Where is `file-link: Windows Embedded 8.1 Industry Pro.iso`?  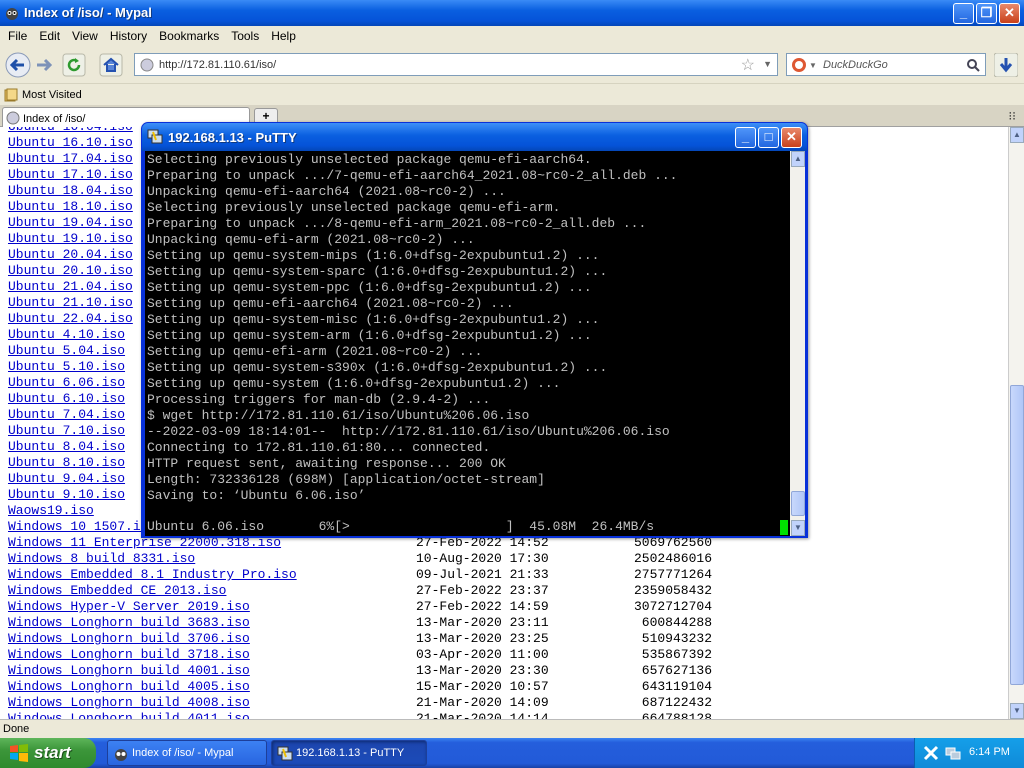 file-link: Windows Embedded 8.1 Industry Pro.iso is located at coordinates (152, 574).